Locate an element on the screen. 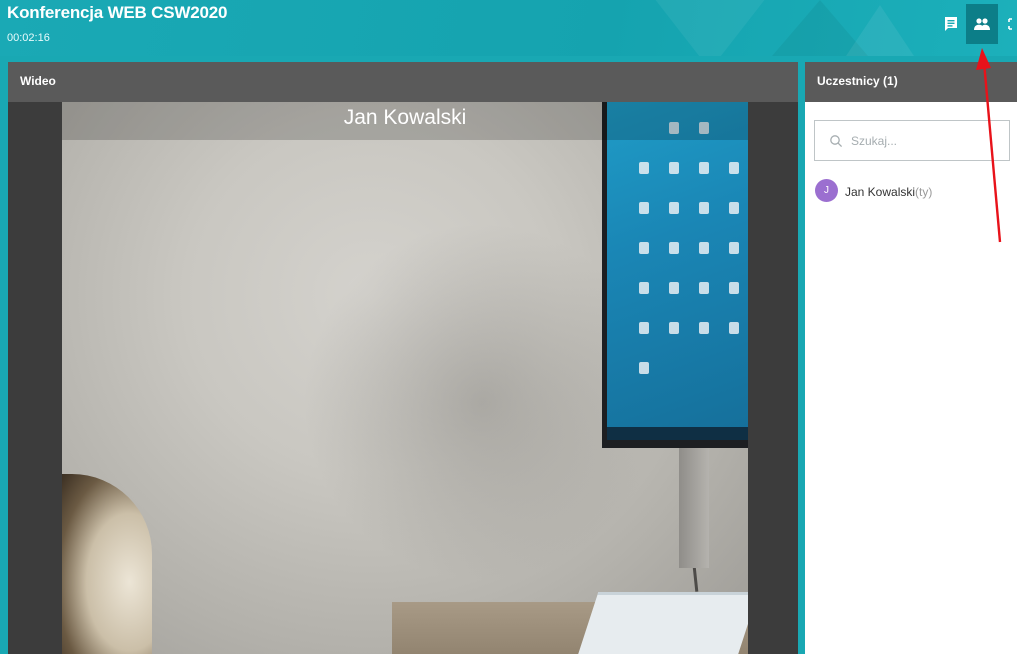 The height and width of the screenshot is (654, 1017). video-participant-name: Jan Kowalski is located at coordinates (405, 117).